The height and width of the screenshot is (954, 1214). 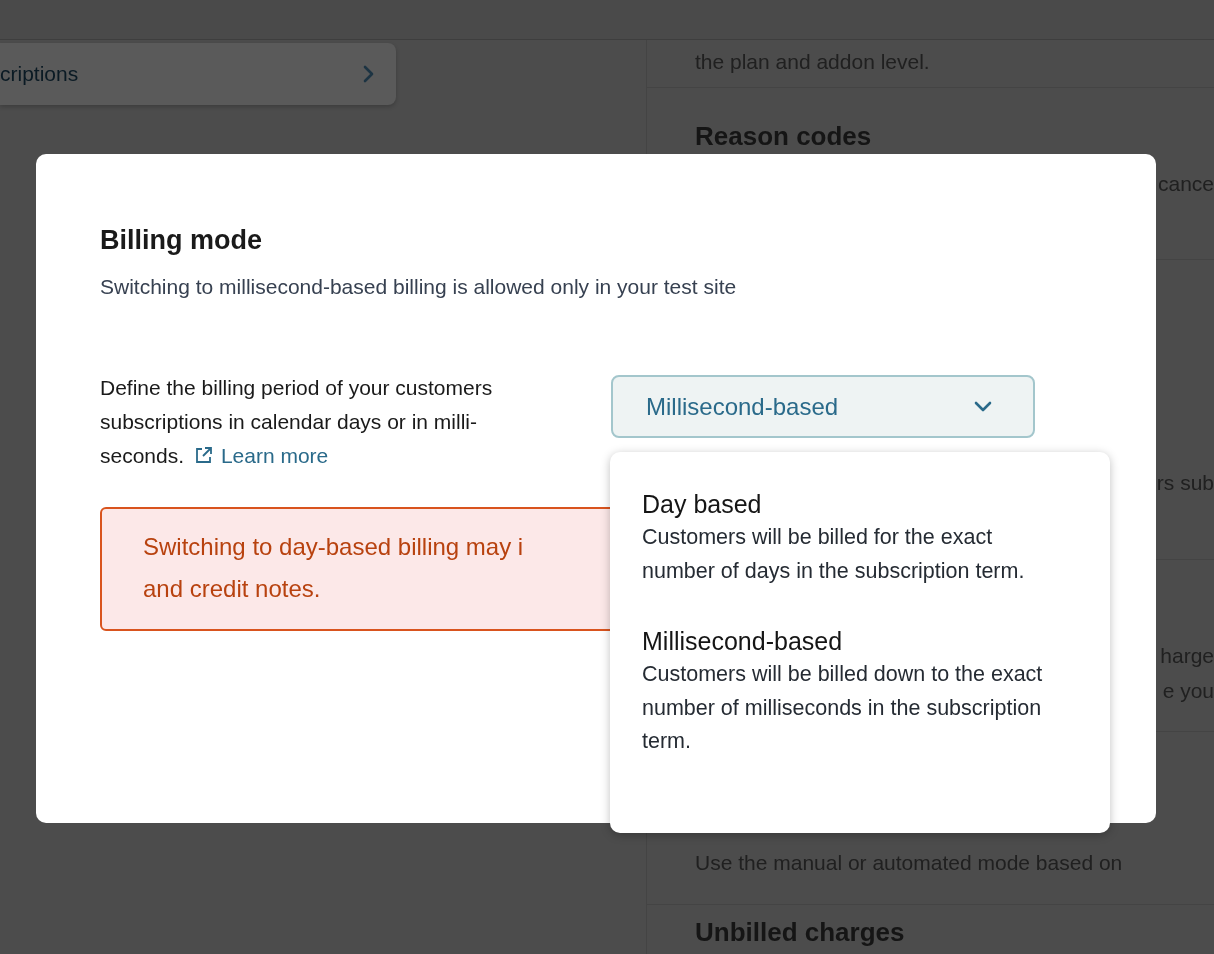 I want to click on chevron-right-icon, so click(x=368, y=74).